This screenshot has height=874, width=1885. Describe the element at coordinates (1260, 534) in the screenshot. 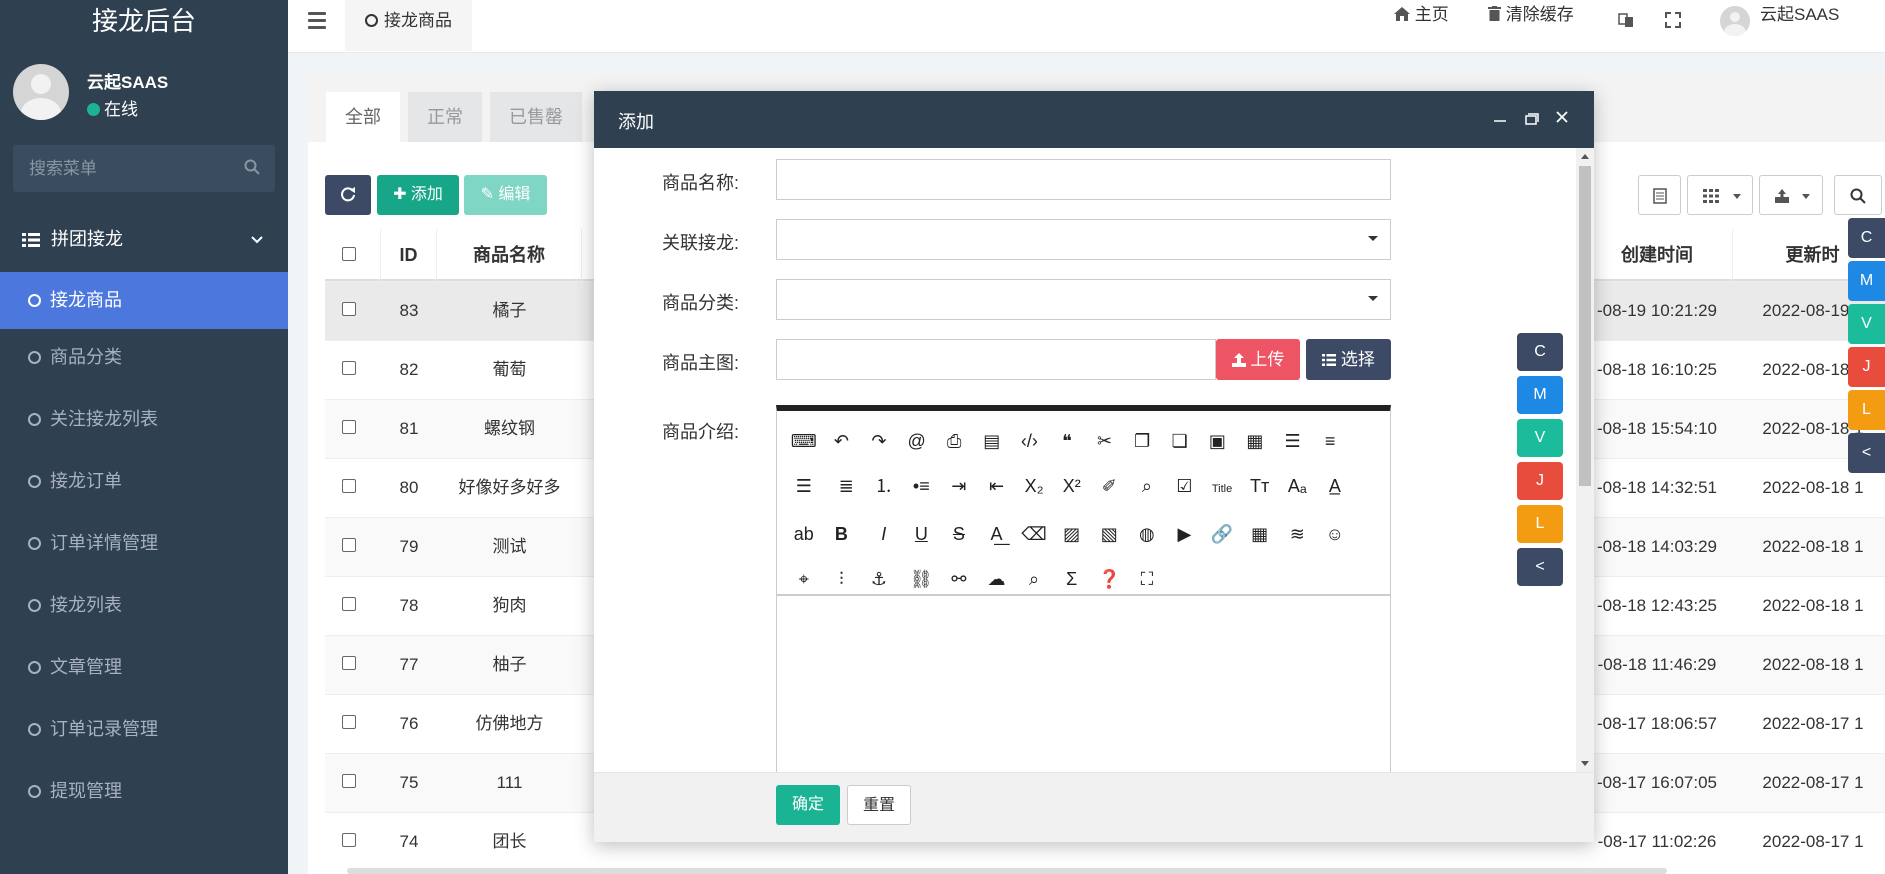

I see `table-icon: ▦` at that location.